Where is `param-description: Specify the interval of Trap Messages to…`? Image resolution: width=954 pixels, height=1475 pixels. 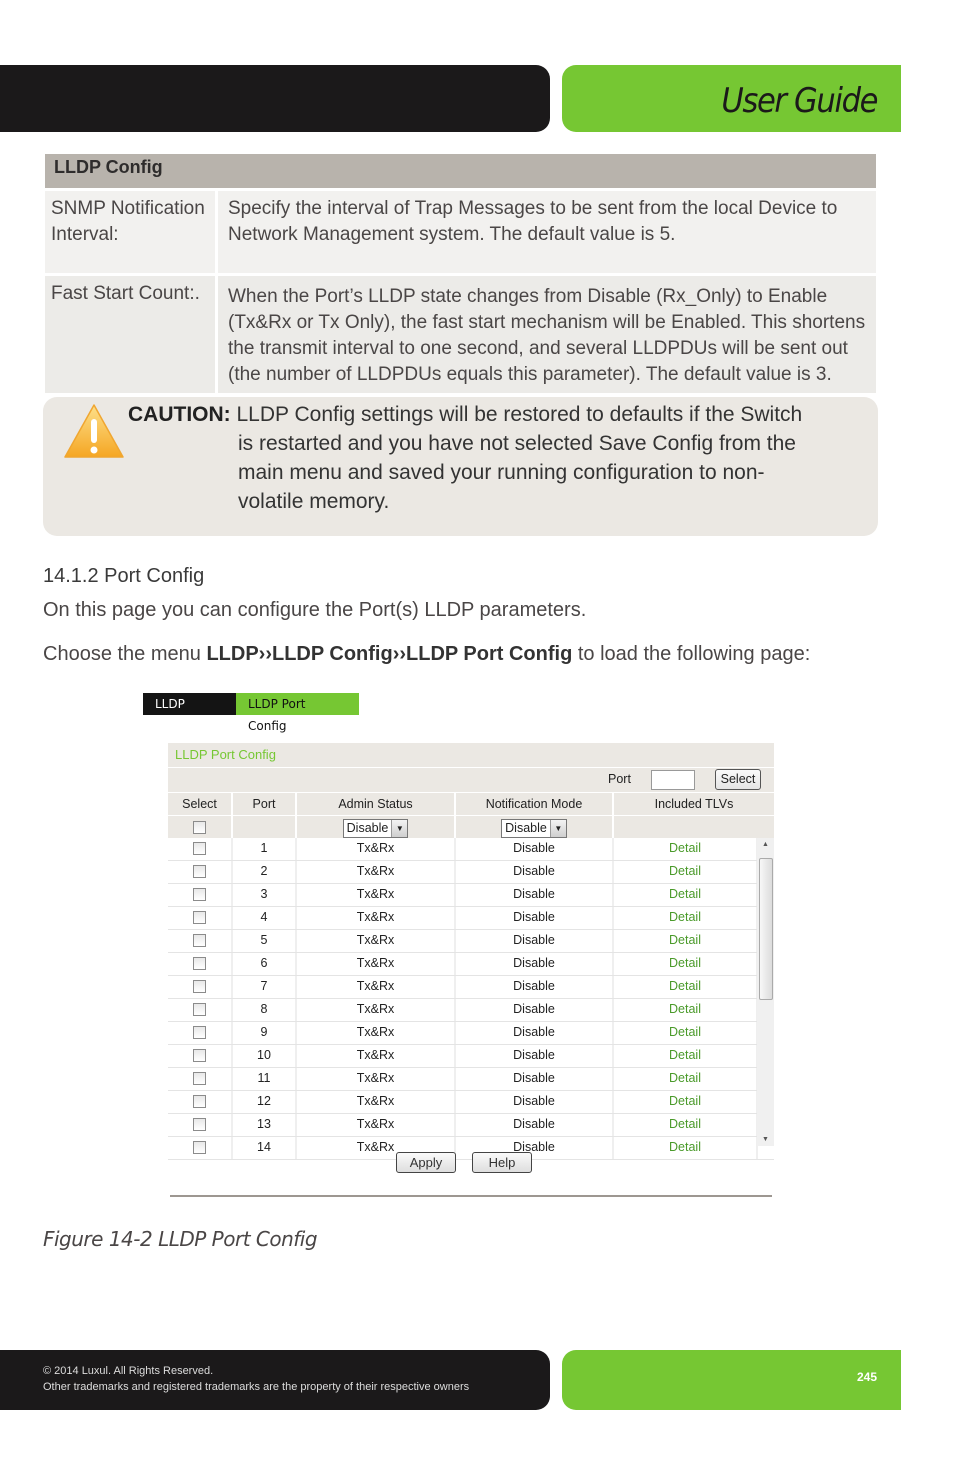
param-description: Specify the interval of Trap Messages to… is located at coordinates (546, 231).